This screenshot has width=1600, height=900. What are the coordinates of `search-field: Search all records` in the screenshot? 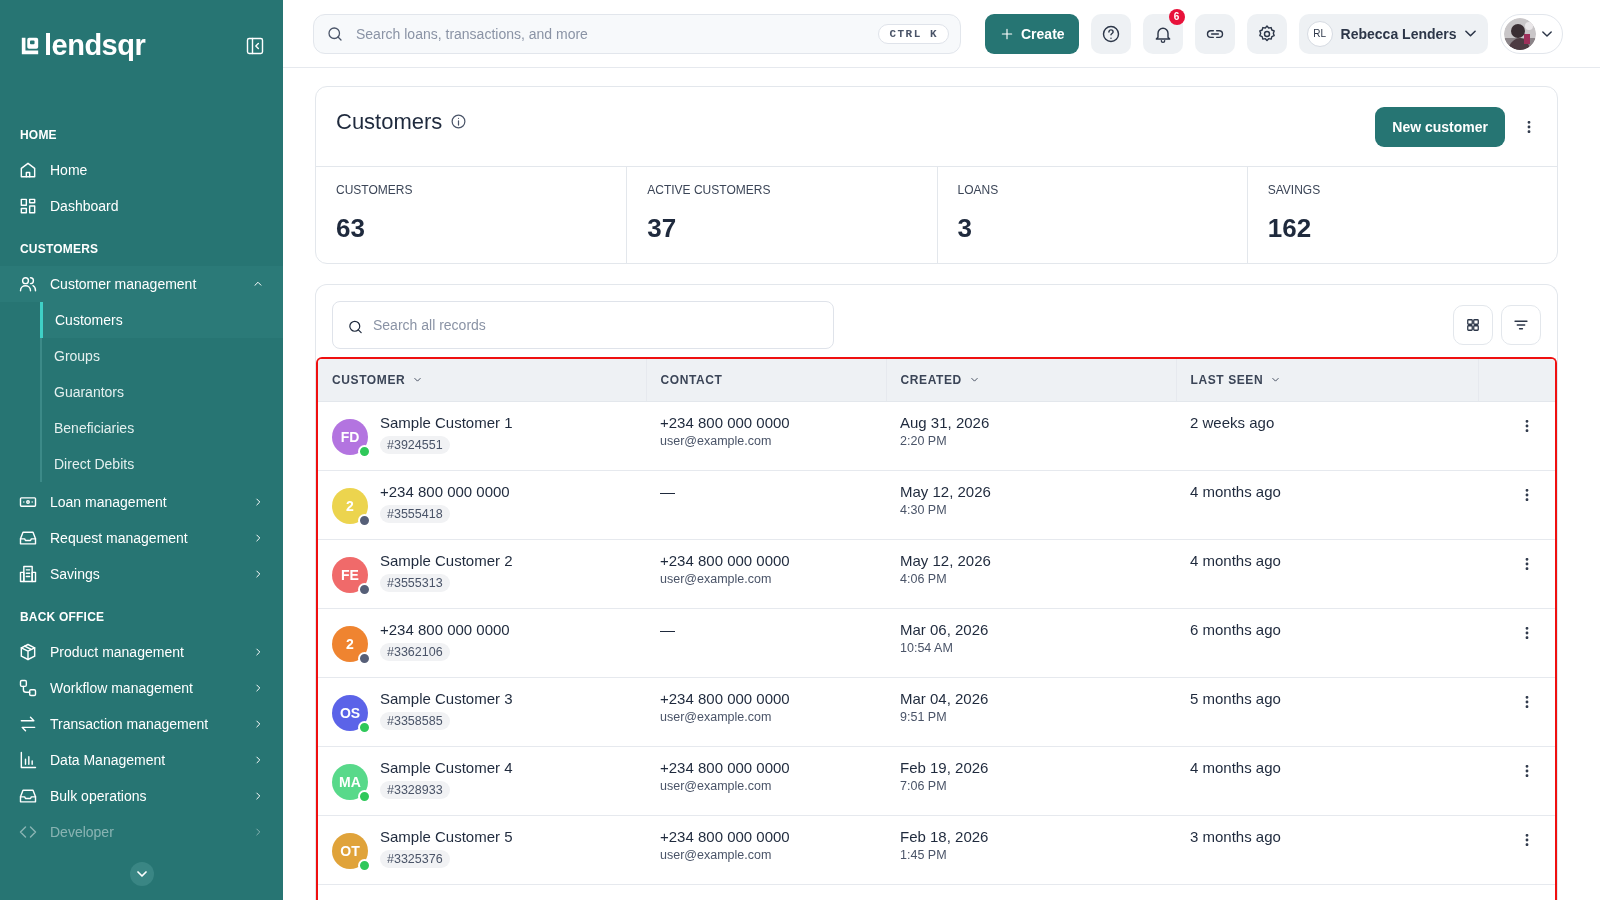 It's located at (583, 325).